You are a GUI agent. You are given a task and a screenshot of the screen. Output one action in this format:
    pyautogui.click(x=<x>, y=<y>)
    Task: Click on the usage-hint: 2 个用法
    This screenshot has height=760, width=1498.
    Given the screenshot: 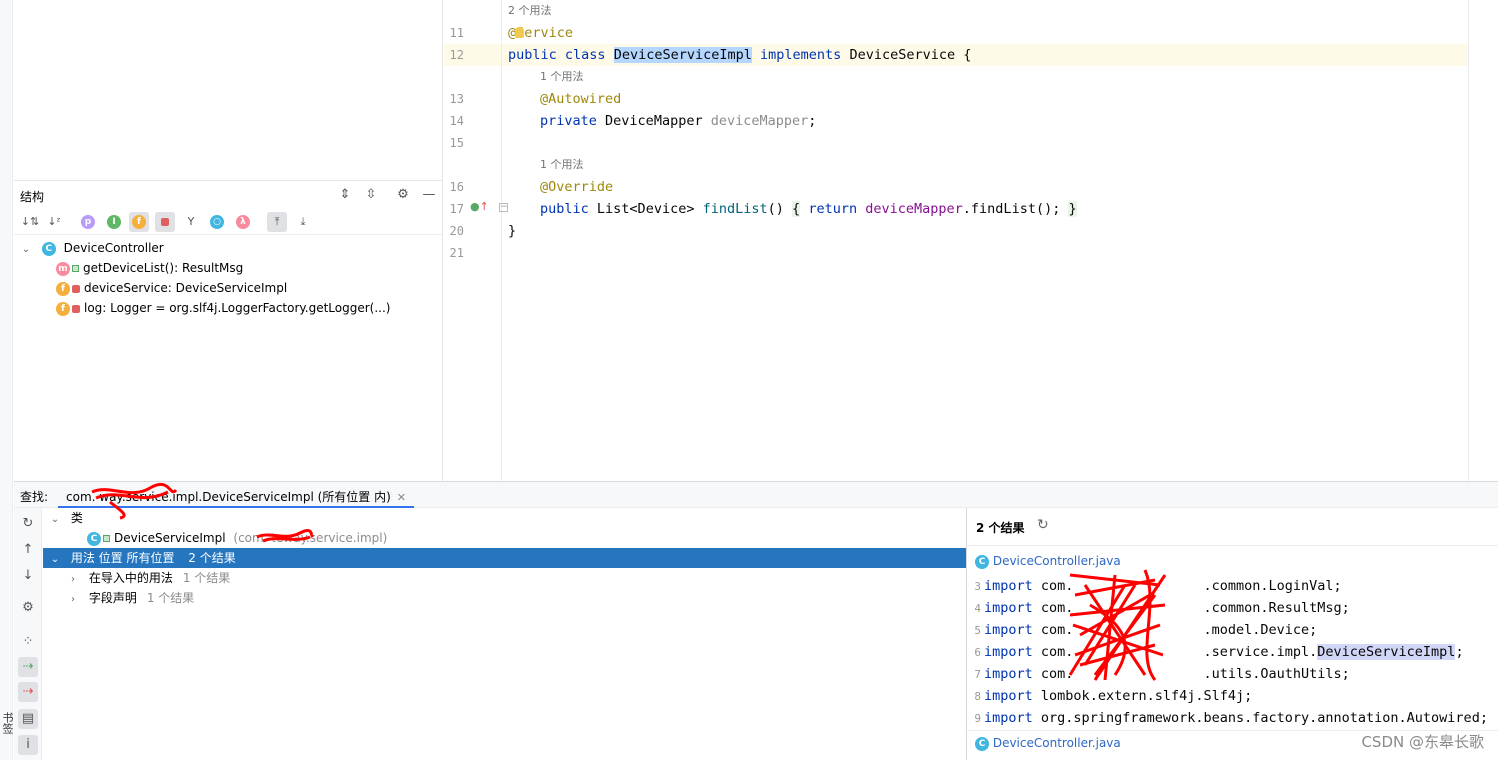 What is the action you would take?
    pyautogui.click(x=530, y=11)
    